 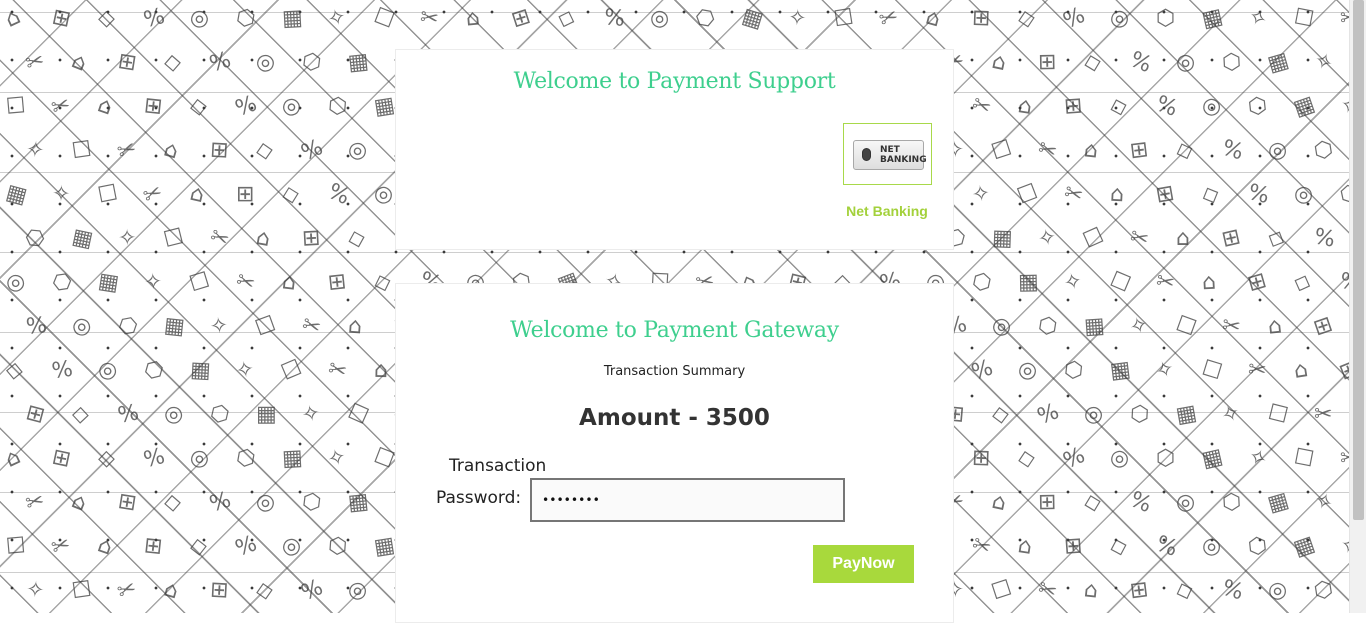 What do you see at coordinates (903, 160) in the screenshot?
I see `net-banking-icon-text-2: BANKING` at bounding box center [903, 160].